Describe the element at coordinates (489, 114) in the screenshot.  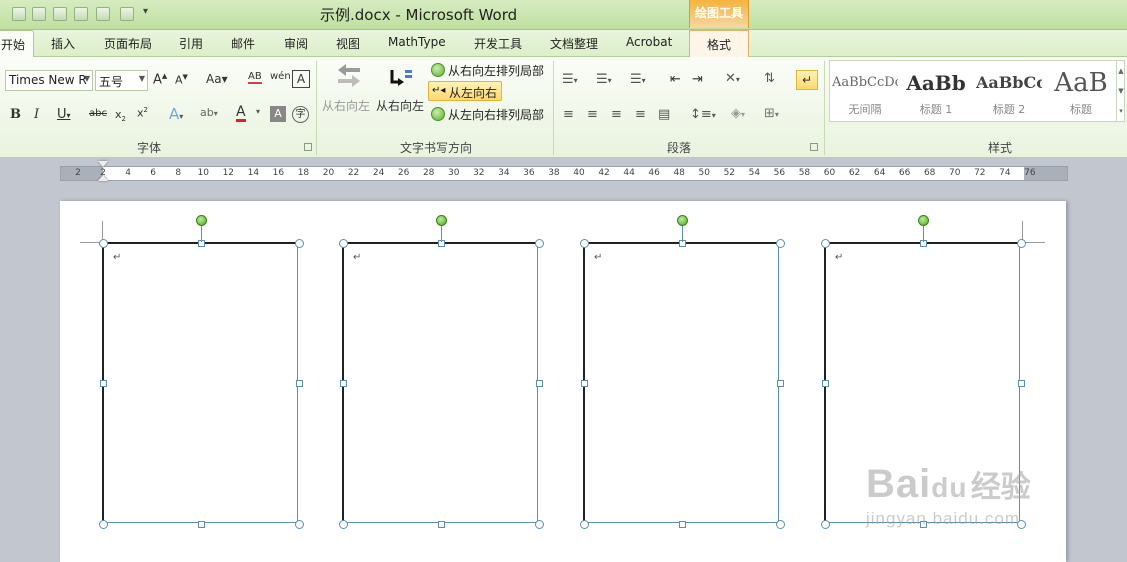
I see `ltr-partial-option: 从左向右排列局部` at that location.